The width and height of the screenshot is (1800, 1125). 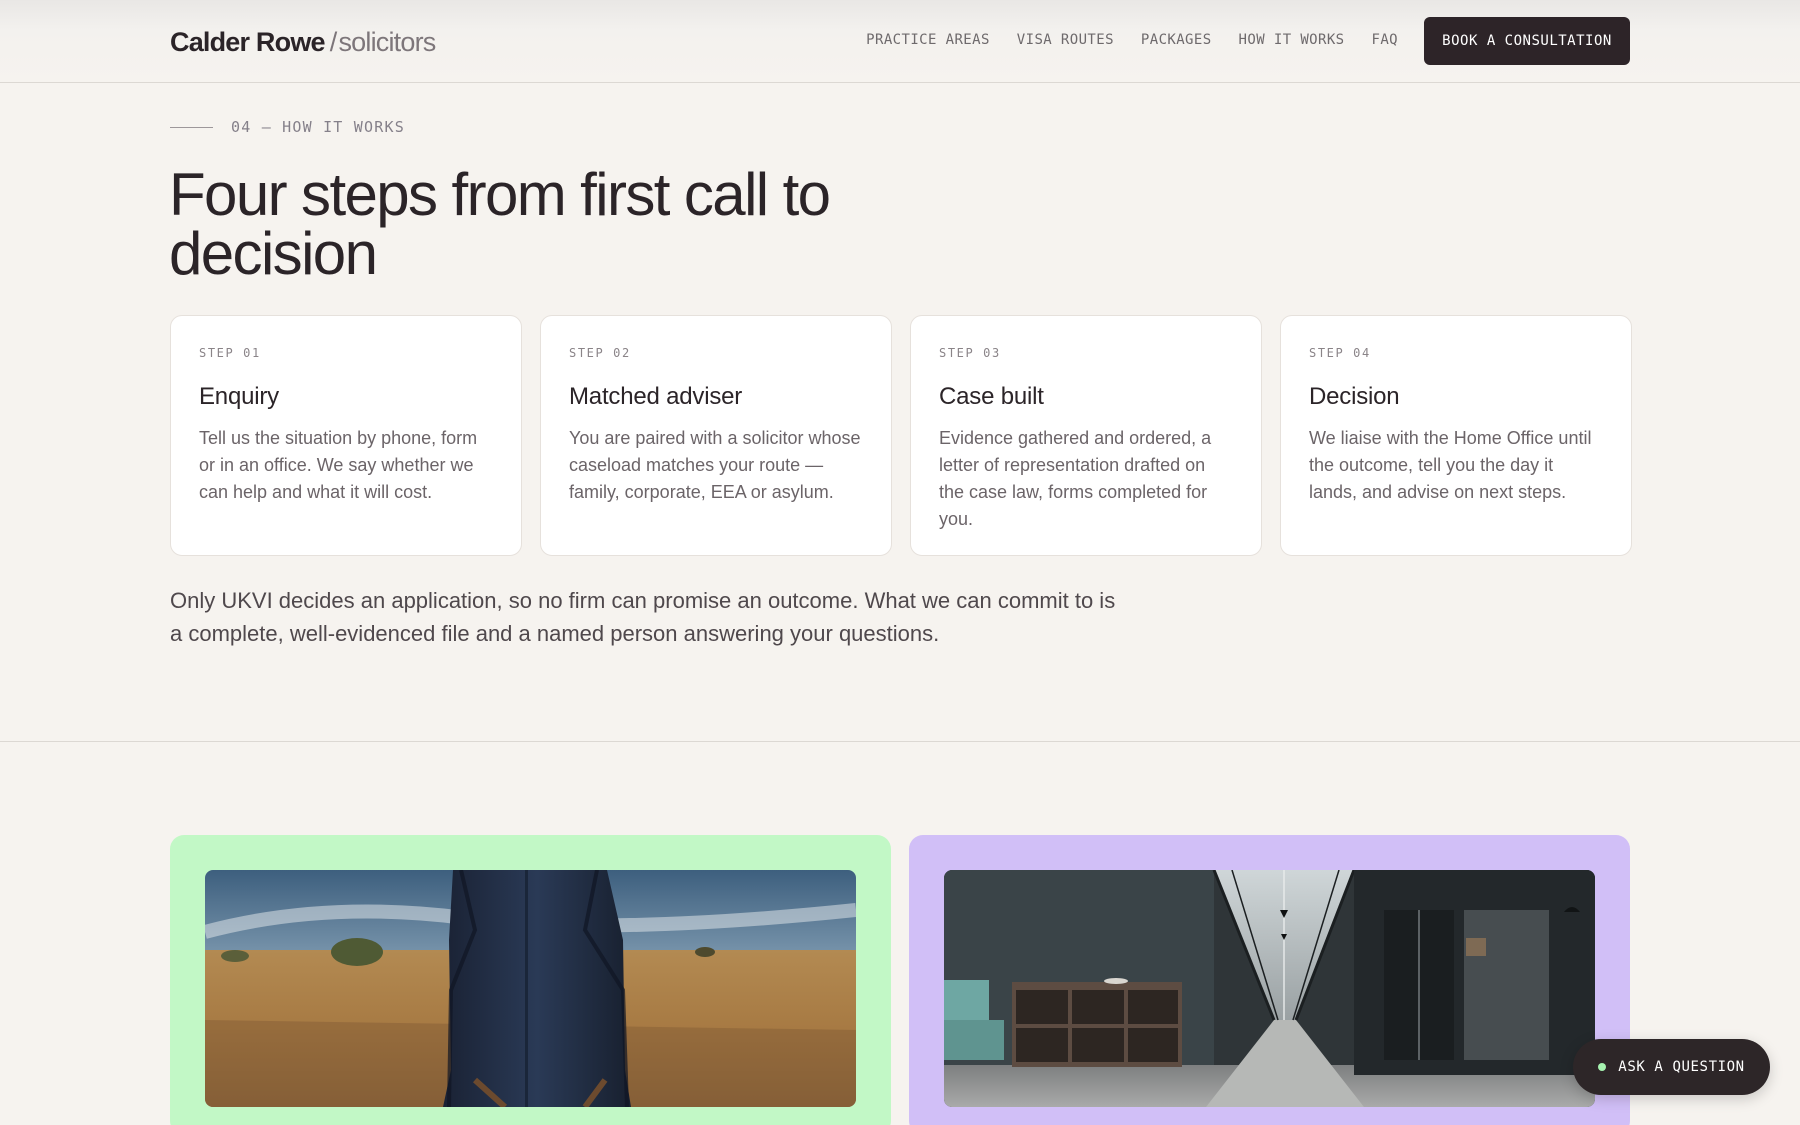 What do you see at coordinates (970, 353) in the screenshot?
I see `step-label: STEP 03` at bounding box center [970, 353].